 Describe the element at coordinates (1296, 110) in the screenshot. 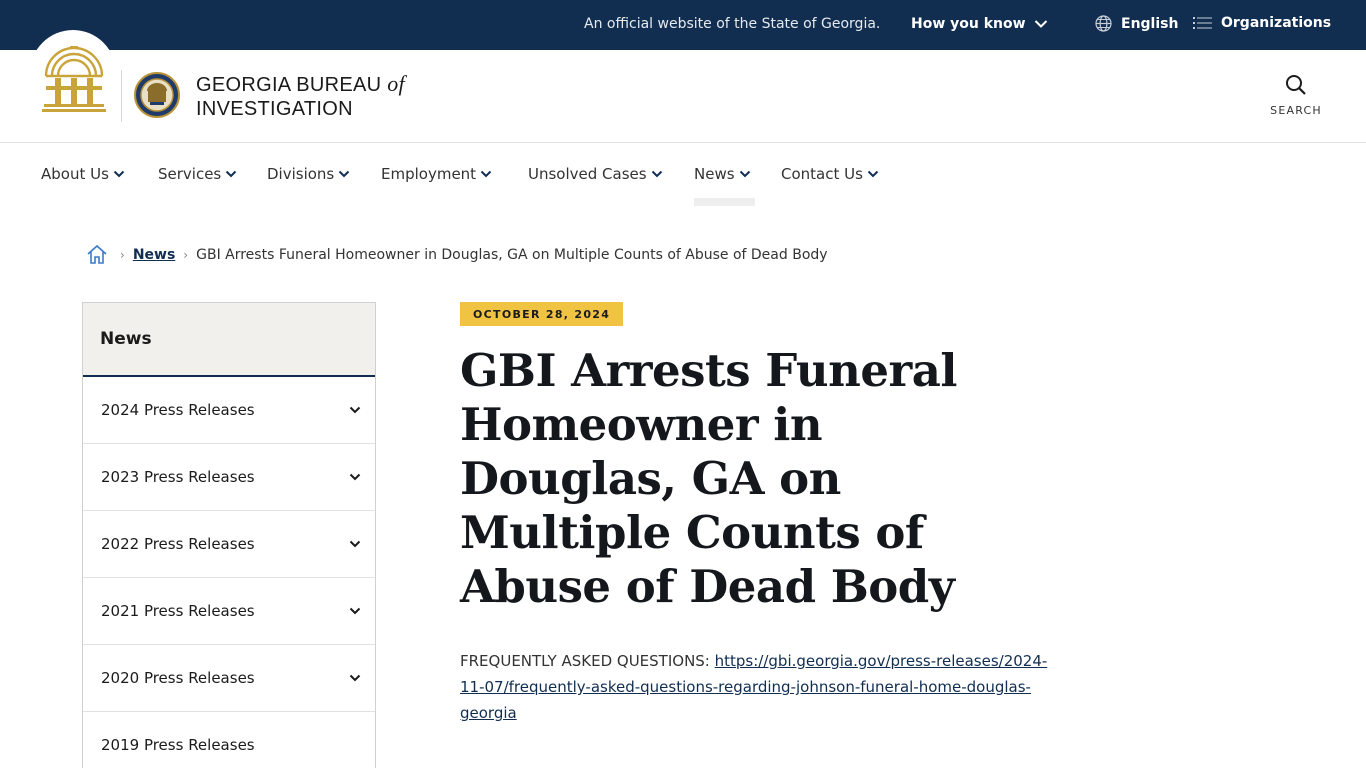

I see `search-label: SEARCH` at that location.